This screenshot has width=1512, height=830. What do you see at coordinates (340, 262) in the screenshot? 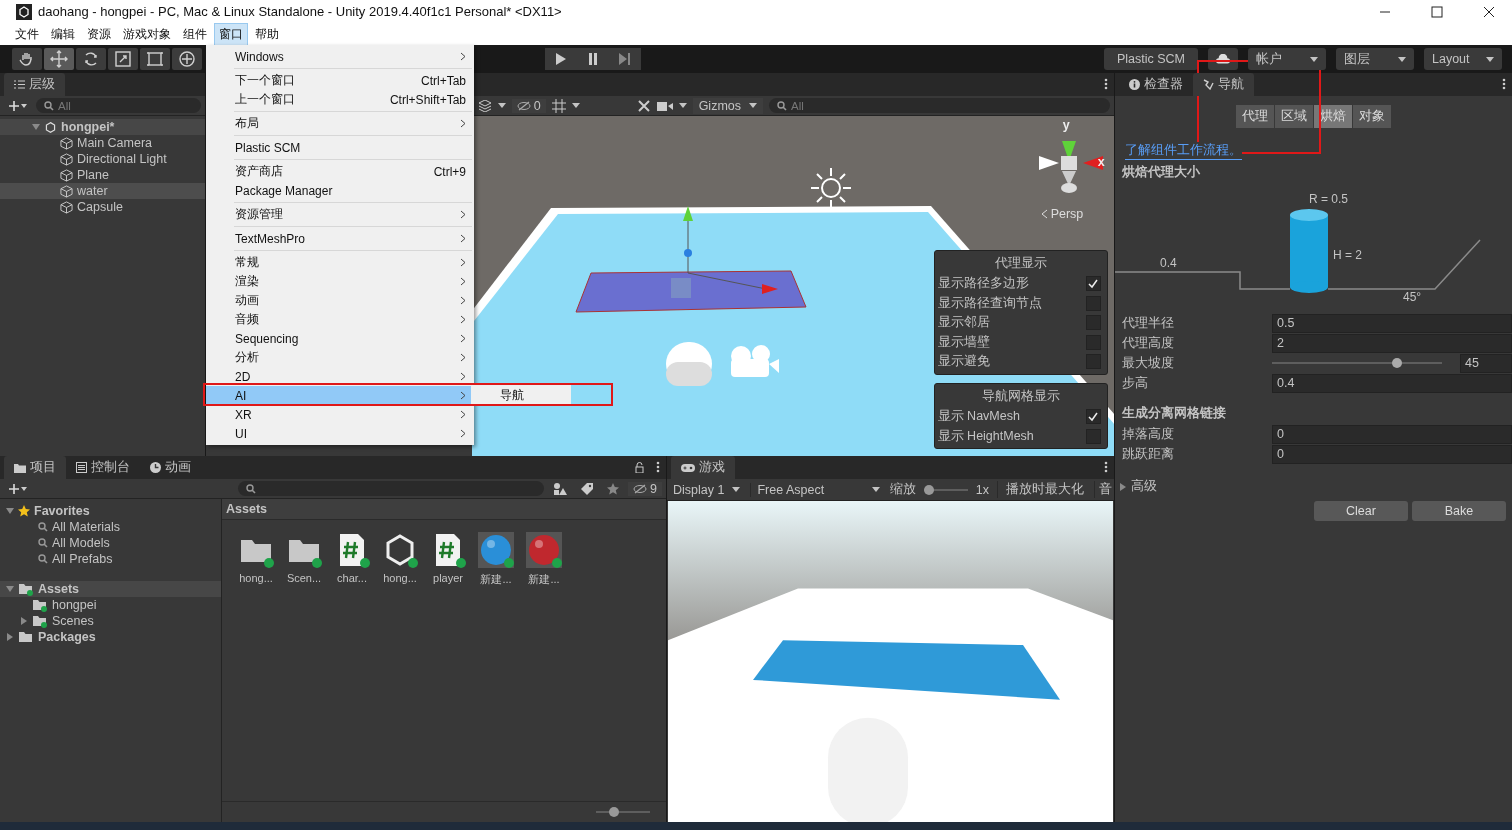
I see `menu-entry: 常规` at bounding box center [340, 262].